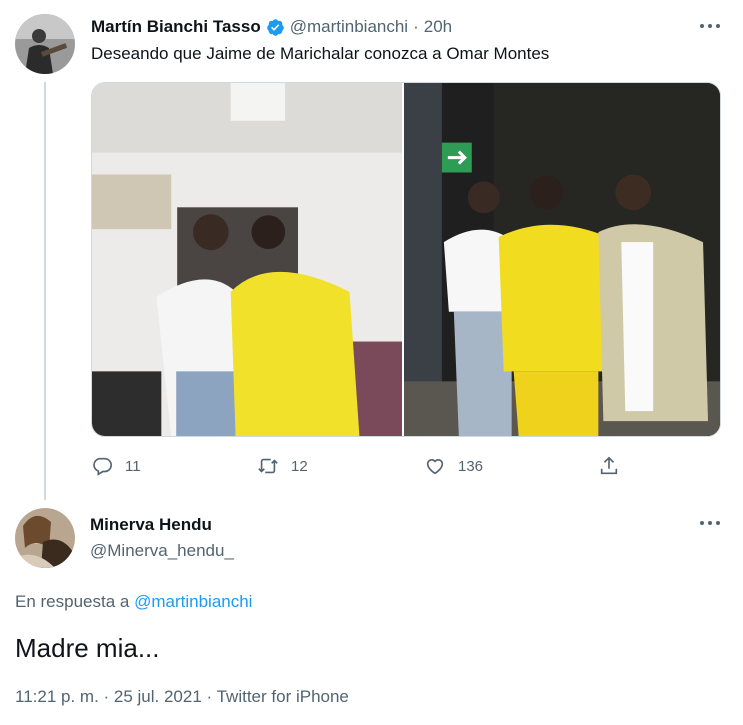 The height and width of the screenshot is (725, 743). What do you see at coordinates (193, 601) in the screenshot?
I see `in-reply-handle-link: @martinbianchi` at bounding box center [193, 601].